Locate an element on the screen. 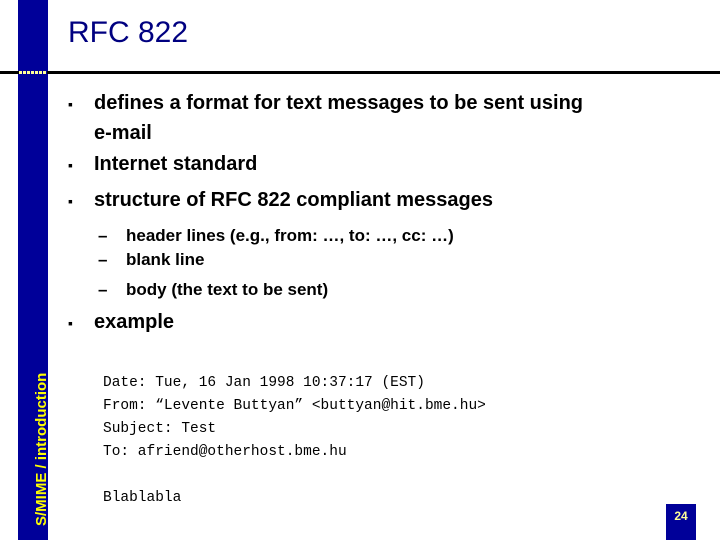  sub-bullet-item: – body (the text to be sent) is located at coordinates (213, 290).